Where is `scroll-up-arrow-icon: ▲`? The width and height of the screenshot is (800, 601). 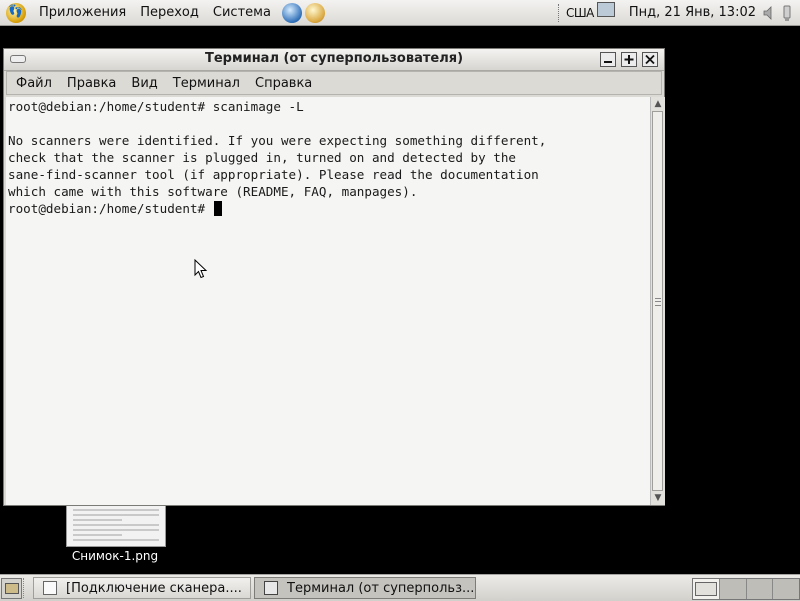 scroll-up-arrow-icon: ▲ is located at coordinates (658, 104).